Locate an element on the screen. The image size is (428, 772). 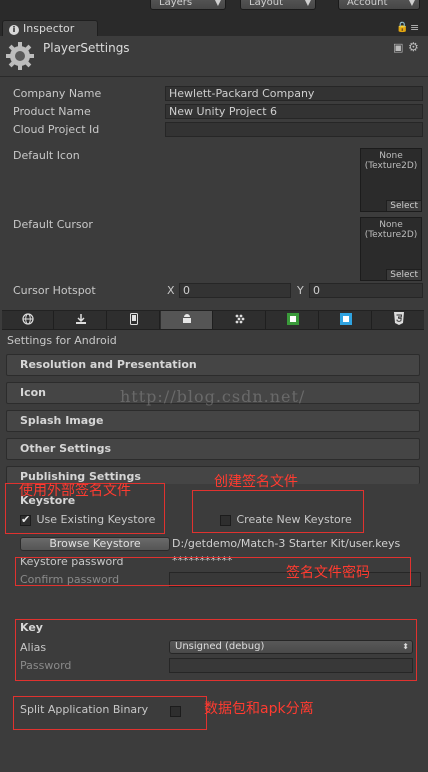
section-splash: Splash Image is located at coordinates (213, 421).